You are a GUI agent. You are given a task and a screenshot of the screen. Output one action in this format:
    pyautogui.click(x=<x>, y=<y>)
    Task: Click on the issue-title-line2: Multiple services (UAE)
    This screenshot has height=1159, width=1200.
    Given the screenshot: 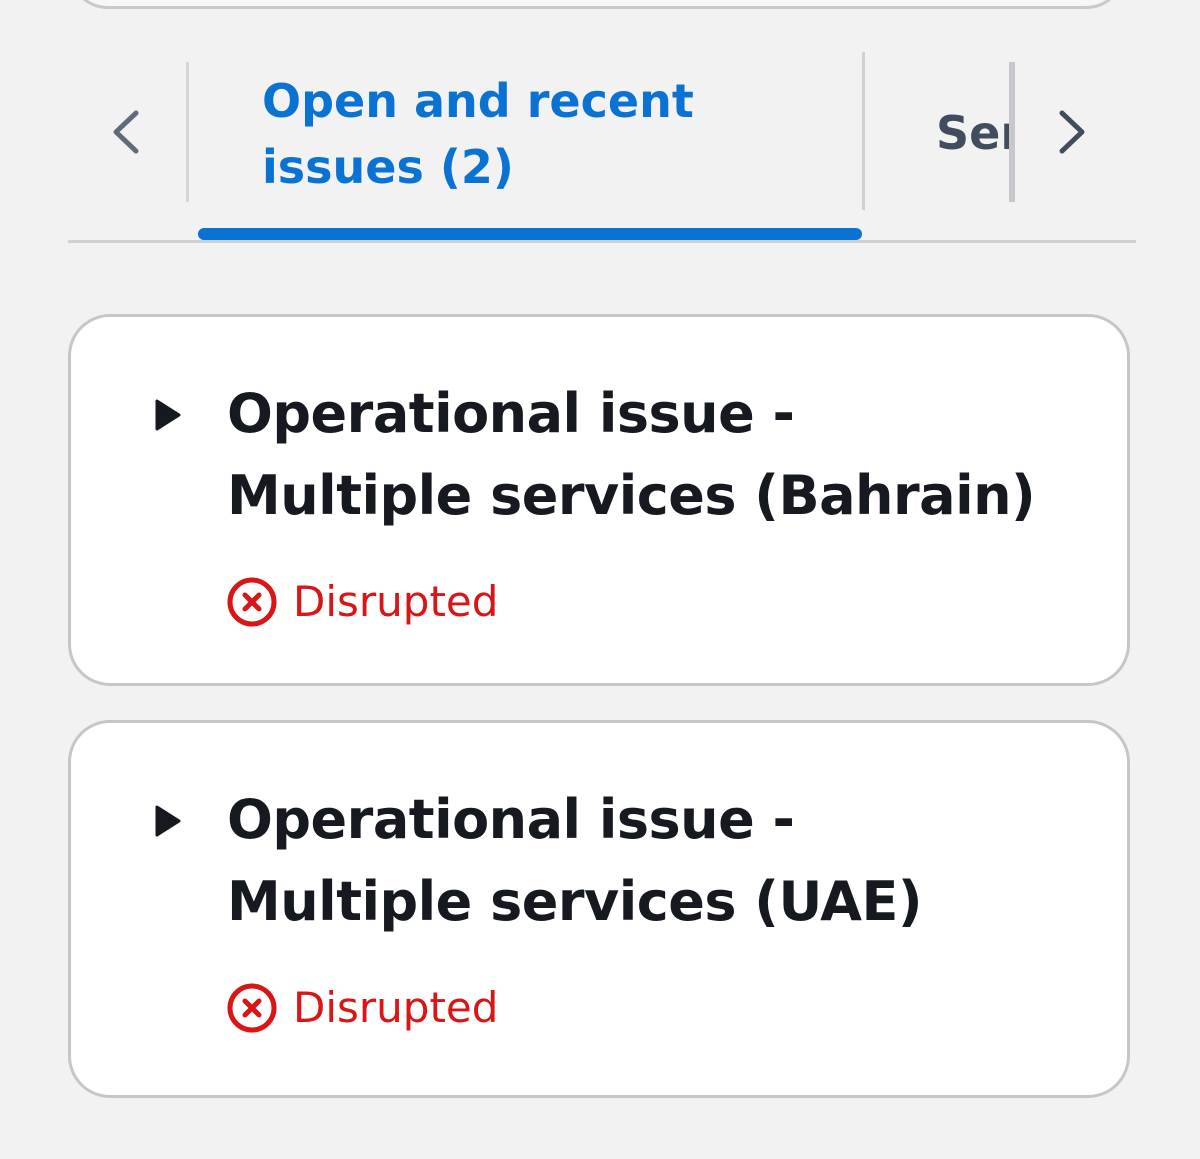 What is the action you would take?
    pyautogui.click(x=575, y=901)
    